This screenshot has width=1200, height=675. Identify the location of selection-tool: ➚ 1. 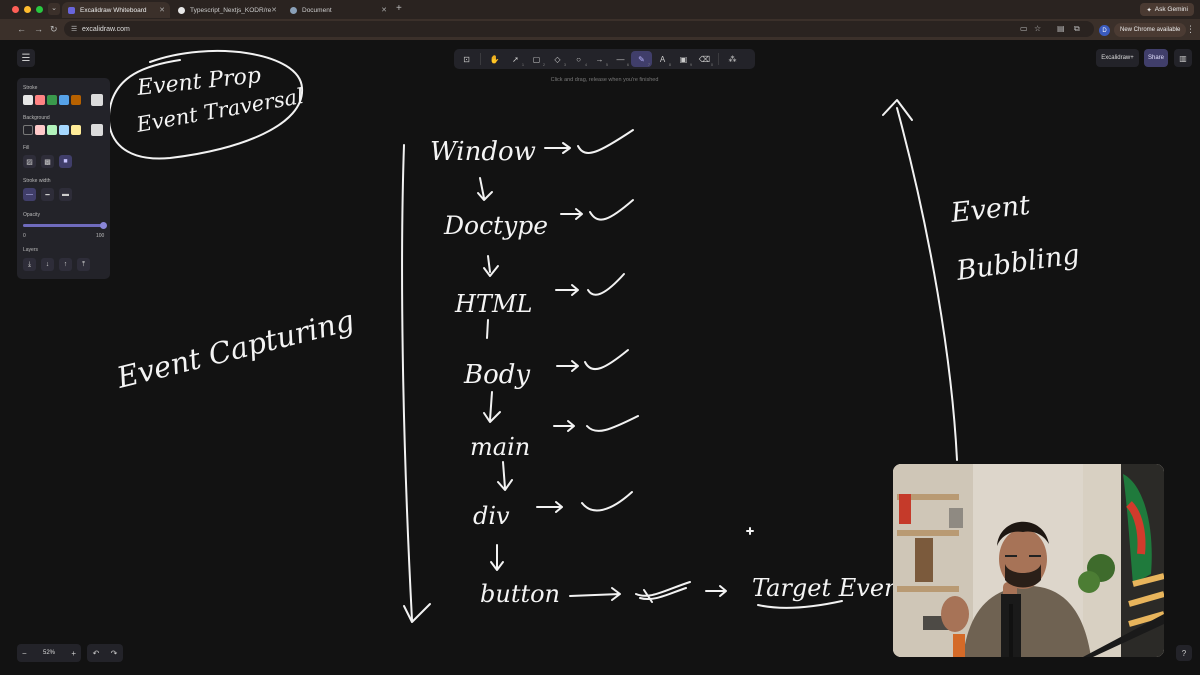
(515, 59).